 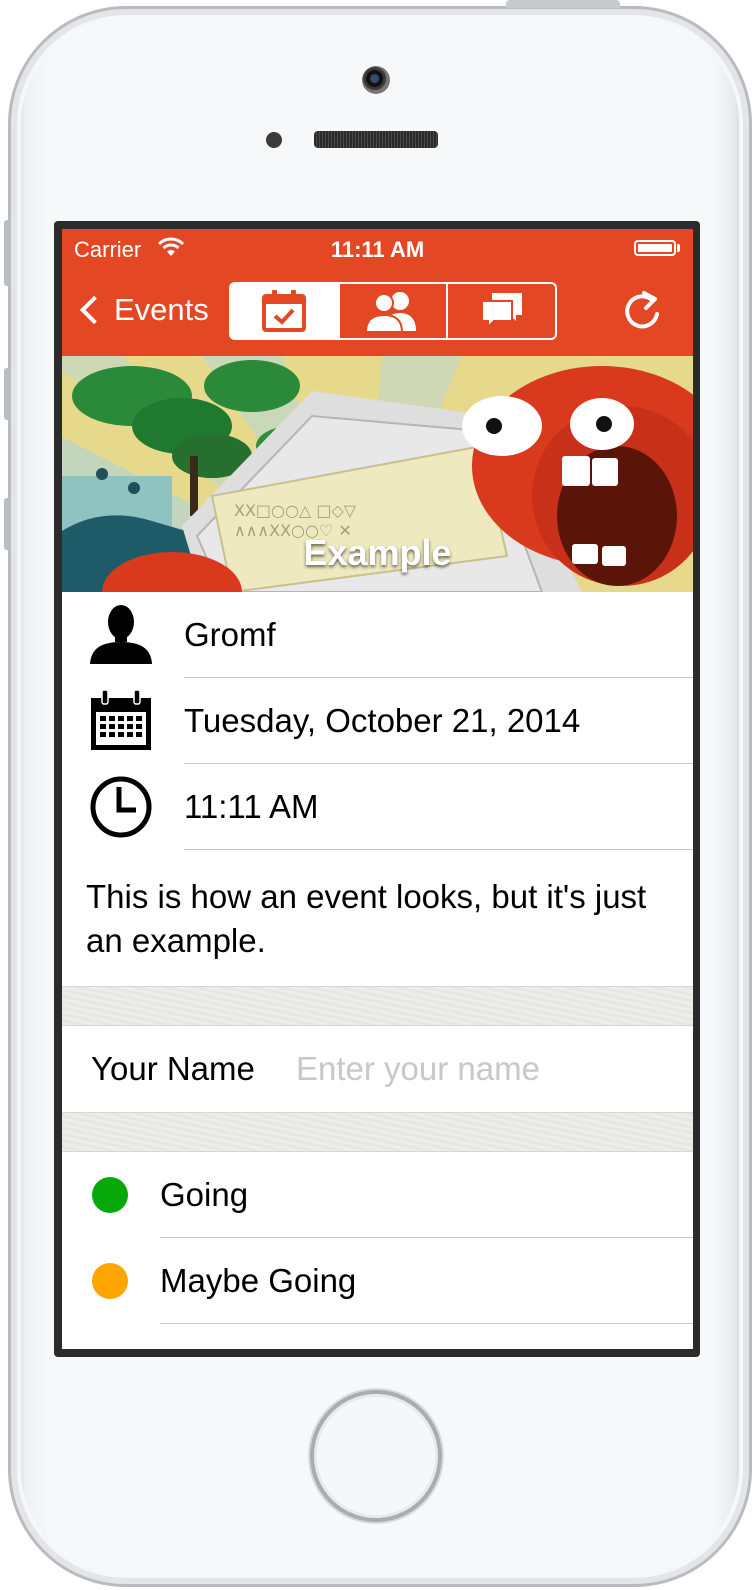 I want to click on event-title: Example, so click(x=377, y=552).